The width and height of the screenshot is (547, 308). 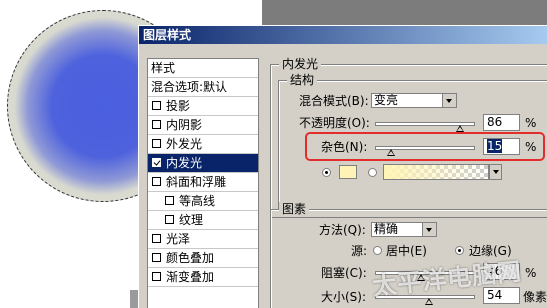 What do you see at coordinates (184, 163) in the screenshot?
I see `style-item-label: 内发光` at bounding box center [184, 163].